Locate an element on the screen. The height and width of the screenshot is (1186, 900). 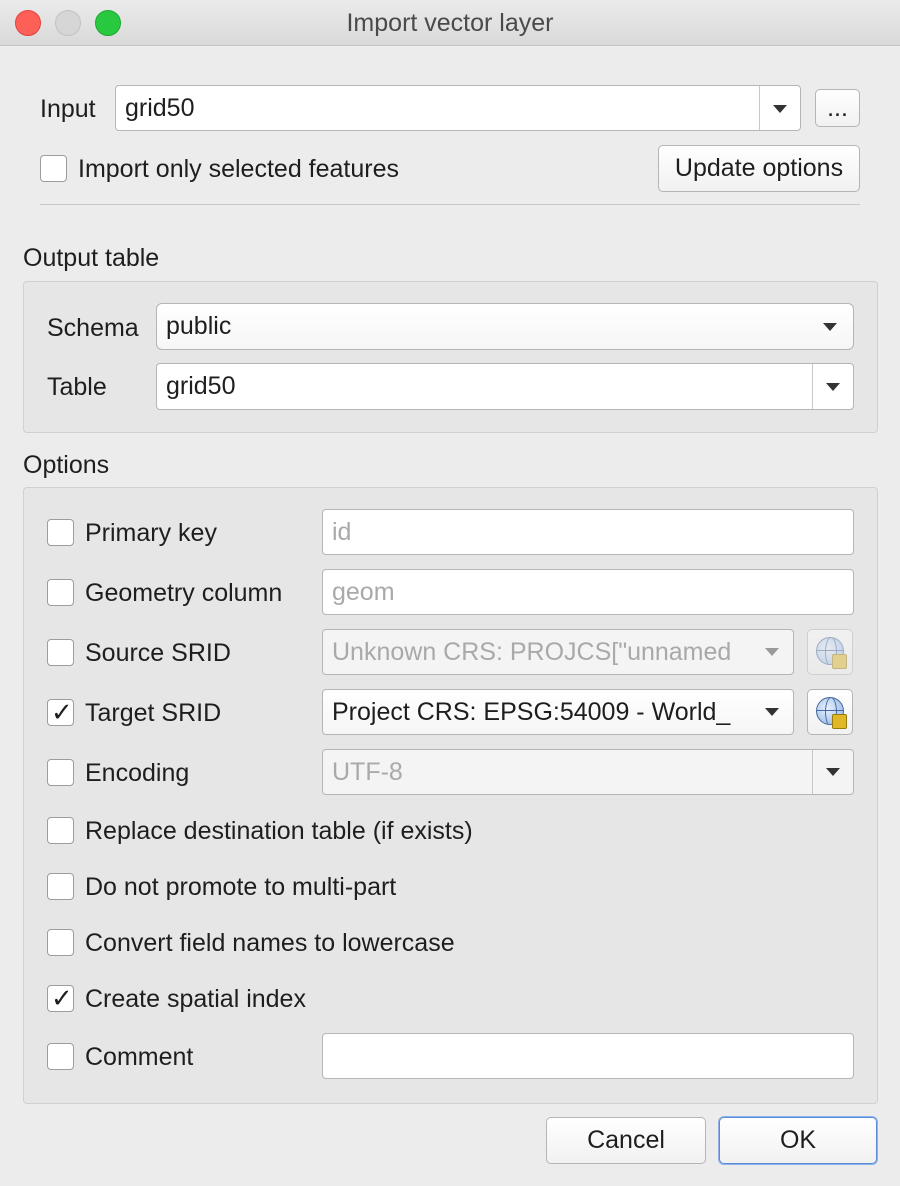
spatial-index-checkbox: ✓ is located at coordinates (60, 998).